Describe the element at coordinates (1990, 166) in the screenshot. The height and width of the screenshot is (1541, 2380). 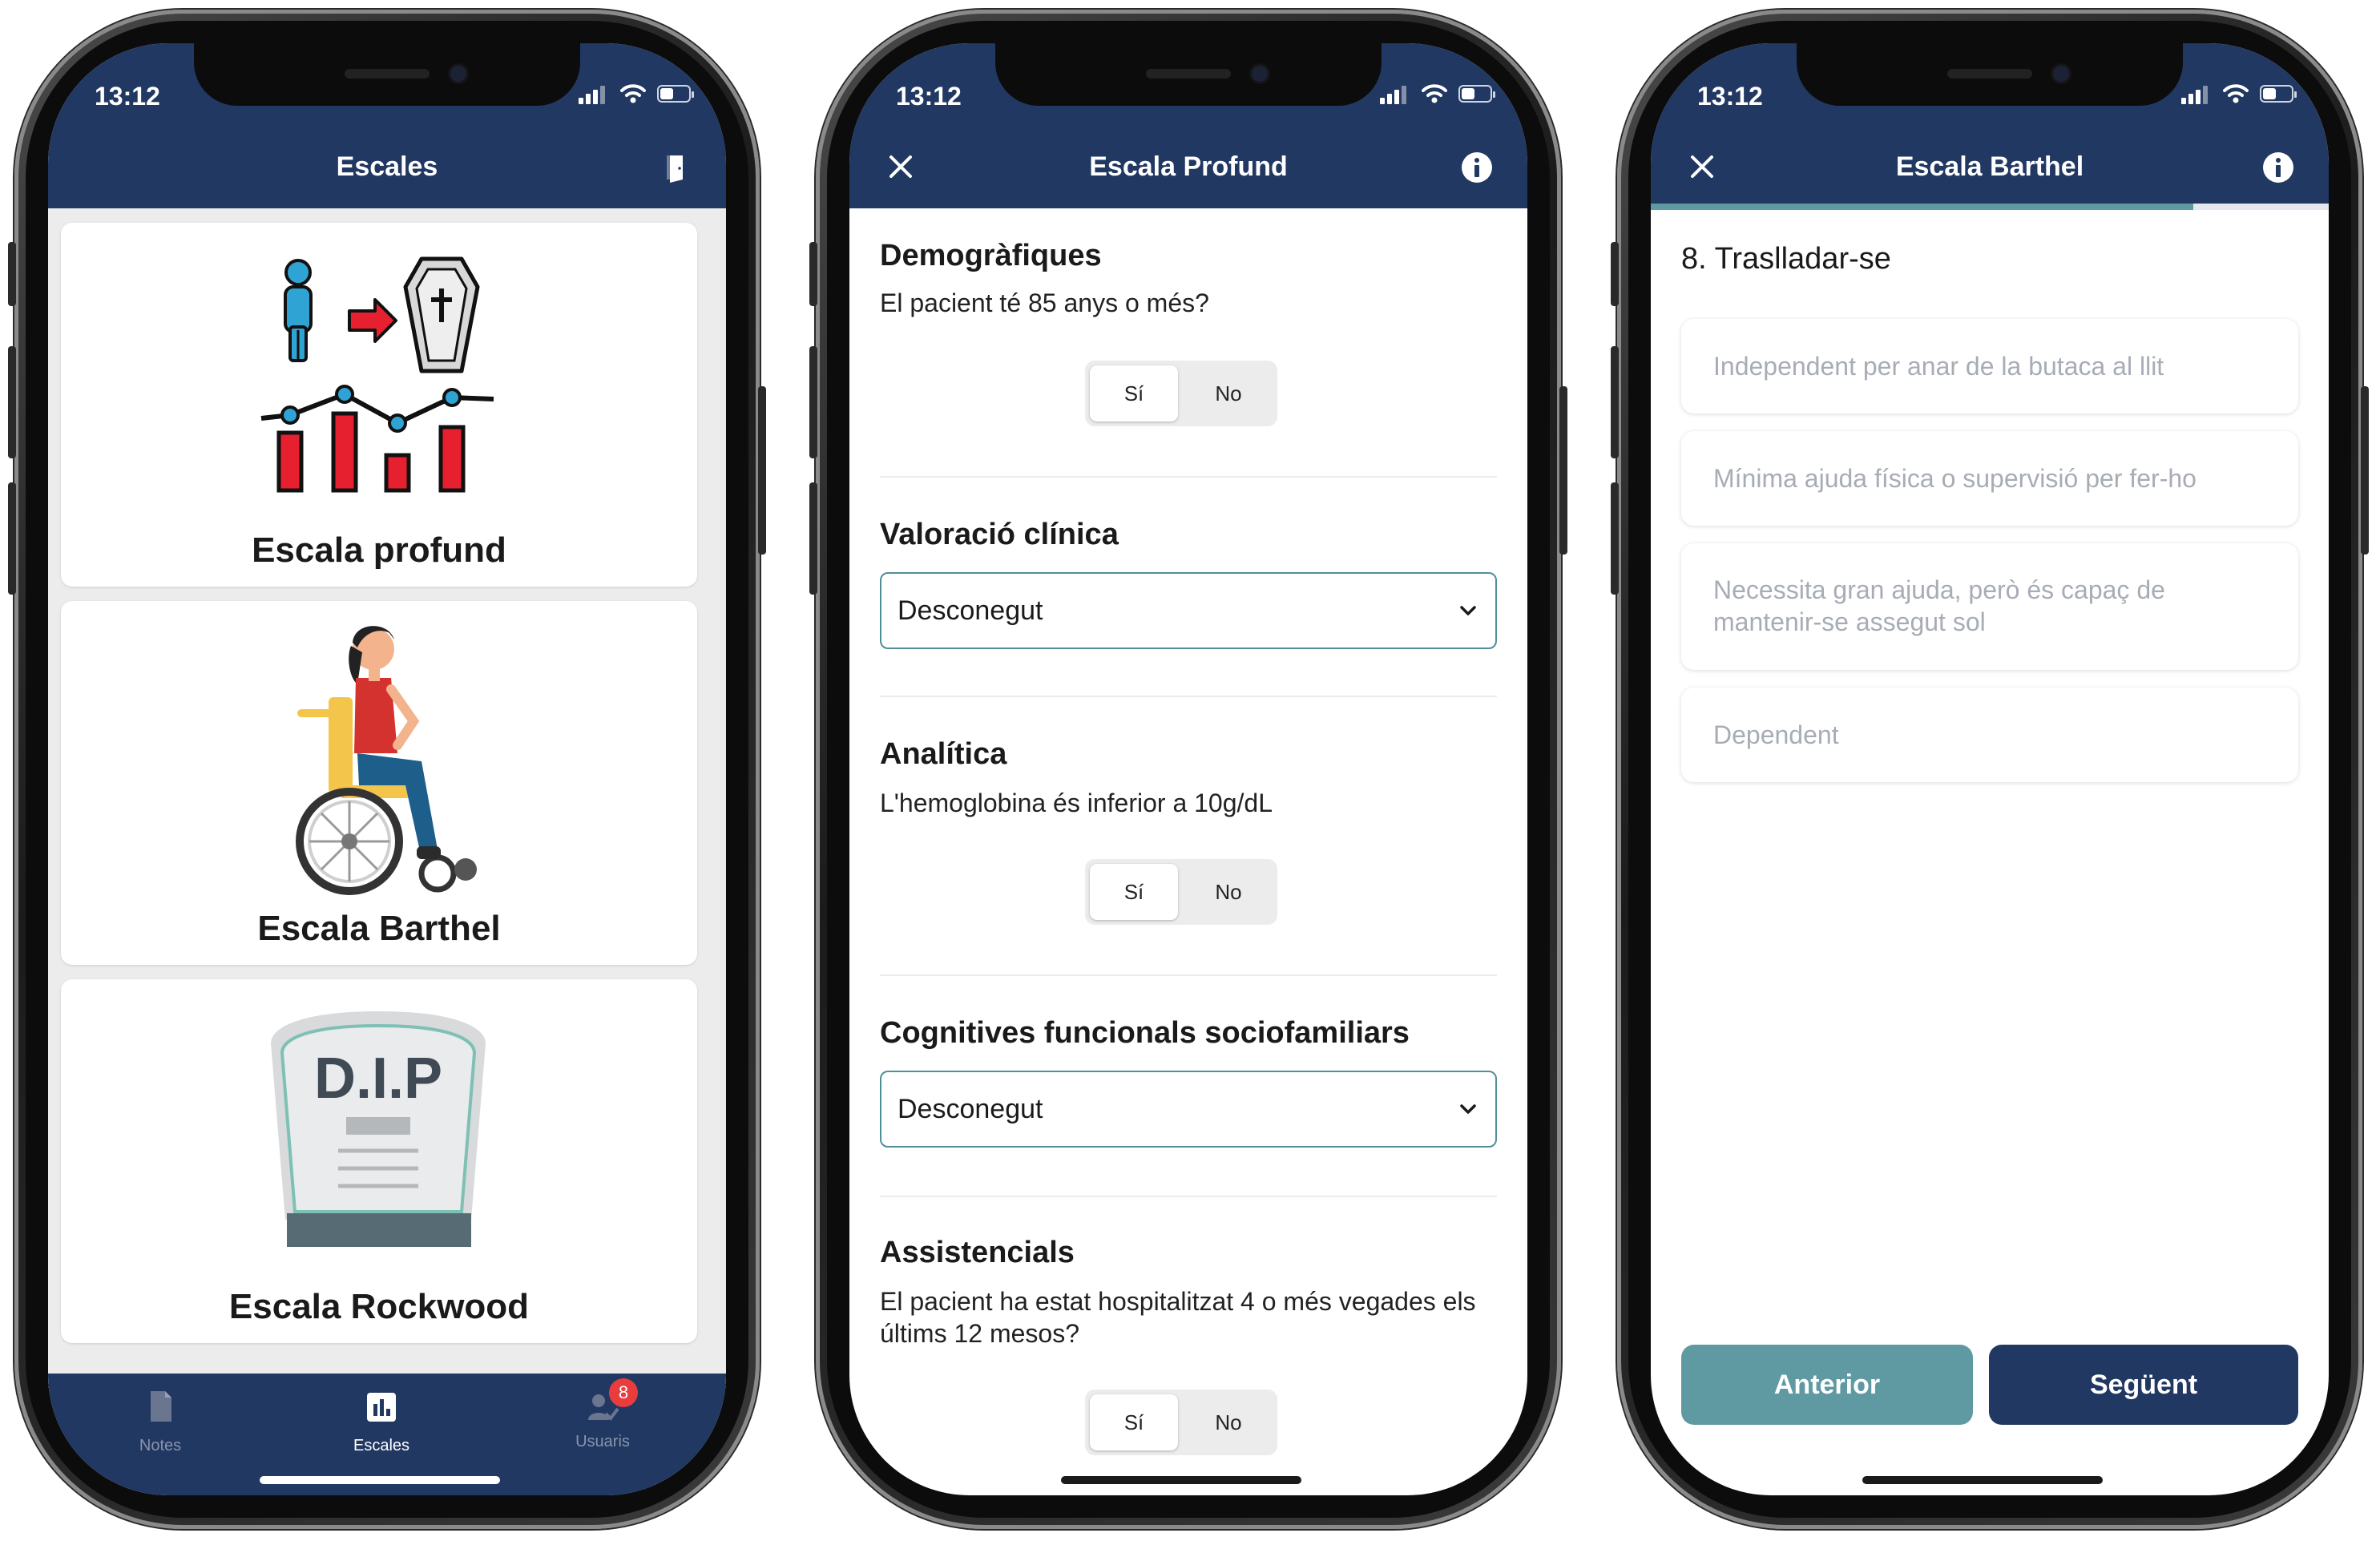
I see `page-title: Escala Barthel` at that location.